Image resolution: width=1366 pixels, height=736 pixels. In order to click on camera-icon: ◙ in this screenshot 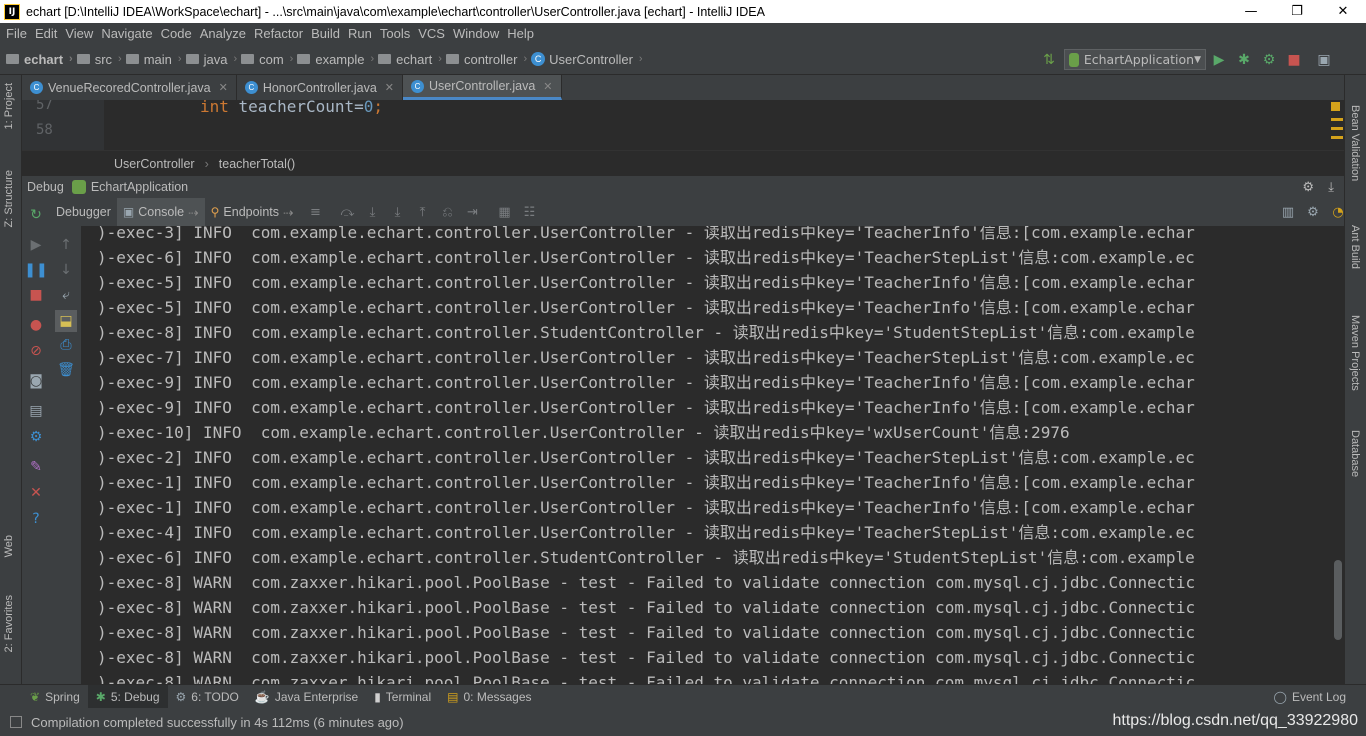, I will do `click(36, 381)`.